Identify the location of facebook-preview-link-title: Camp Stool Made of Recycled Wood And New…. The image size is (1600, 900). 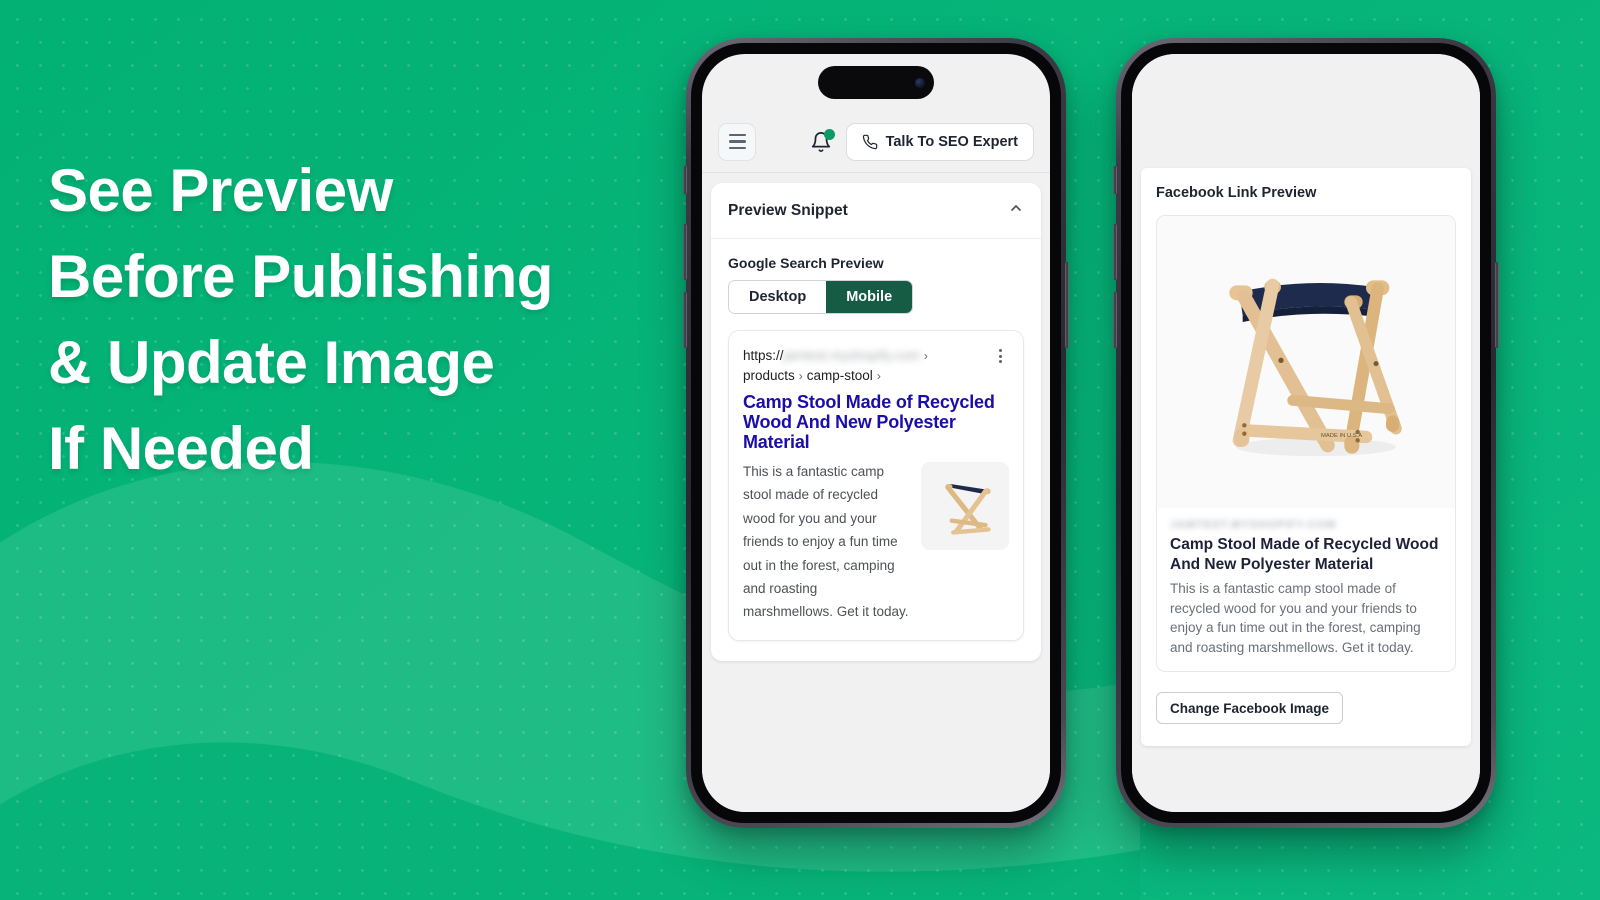
(1304, 554).